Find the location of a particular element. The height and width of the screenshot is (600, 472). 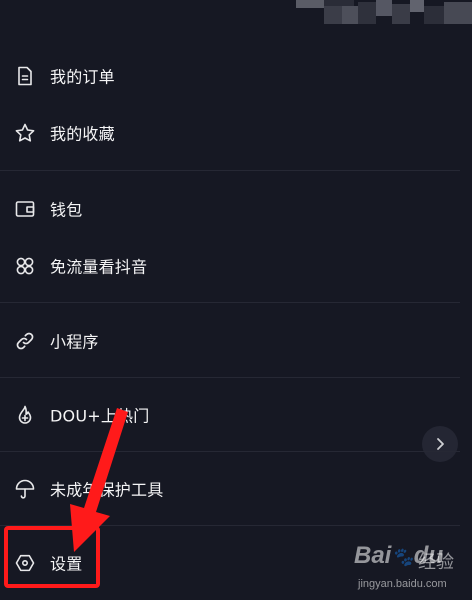

baidu-jingyan-watermark: Bai🐾du 经验 jingyan.baidu.com is located at coordinates (410, 569).